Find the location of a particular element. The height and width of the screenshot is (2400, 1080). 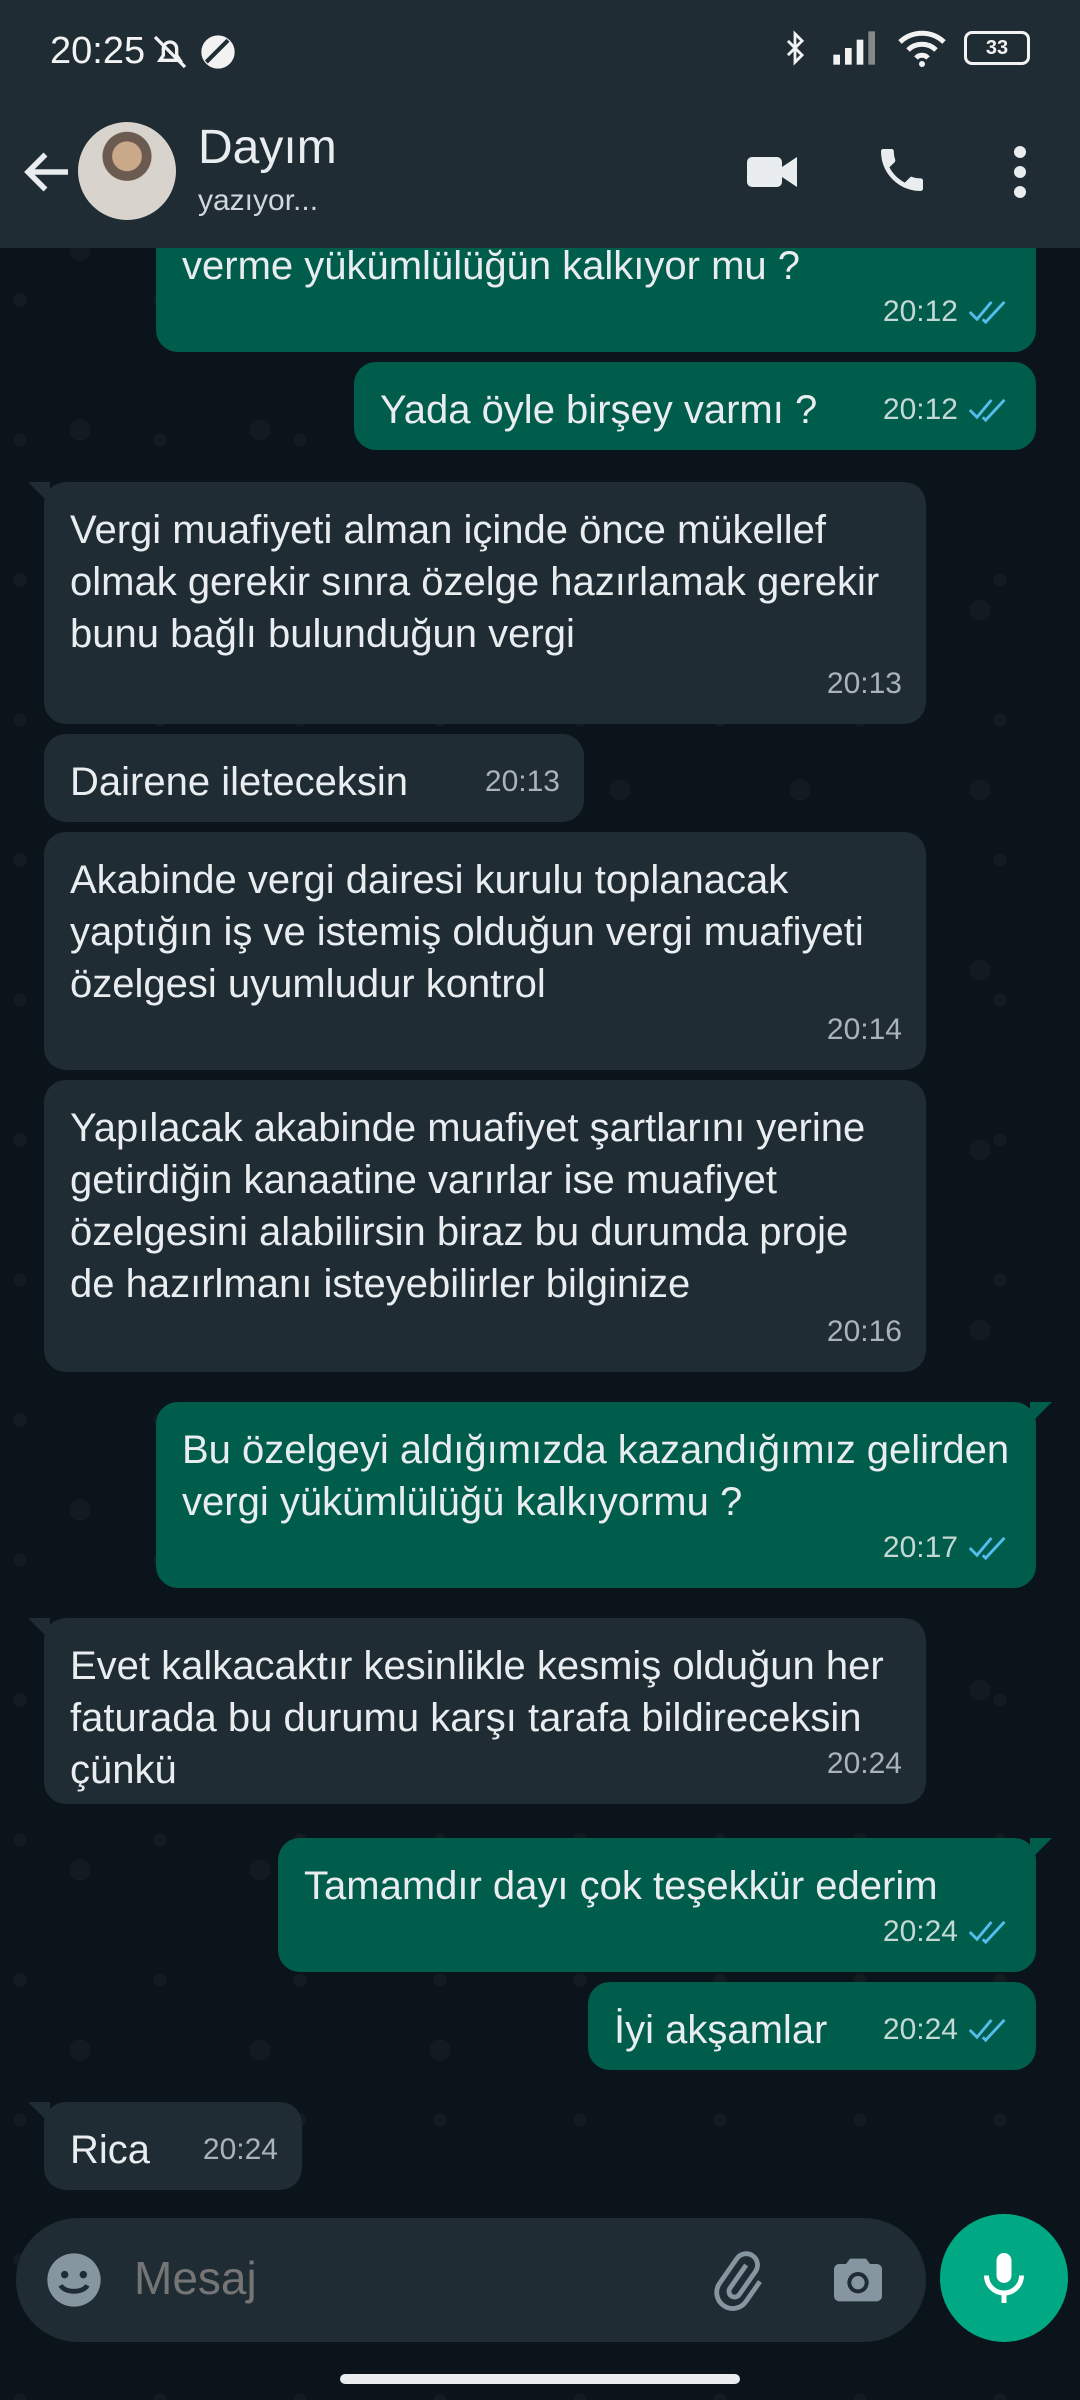

message-bubble-outgoing: Tamamdır dayı çok teşekkür ederim 20:24 is located at coordinates (665, 1905).